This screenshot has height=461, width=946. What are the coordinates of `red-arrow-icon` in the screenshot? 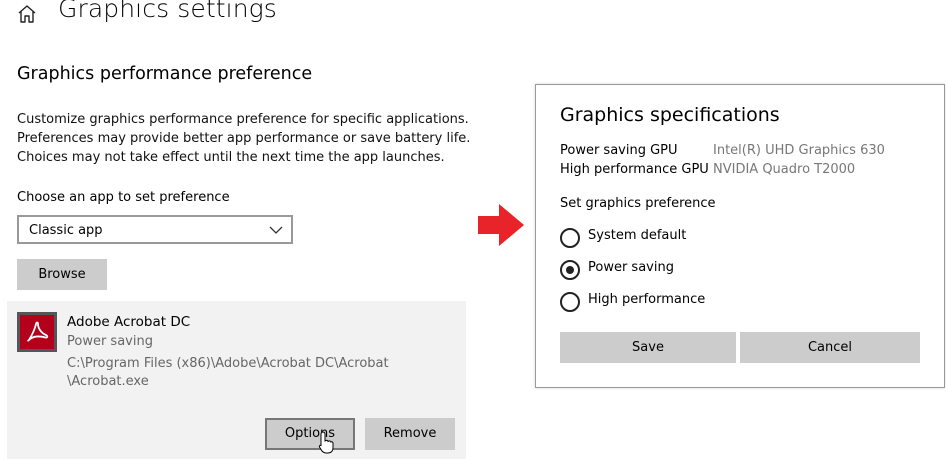 It's located at (501, 225).